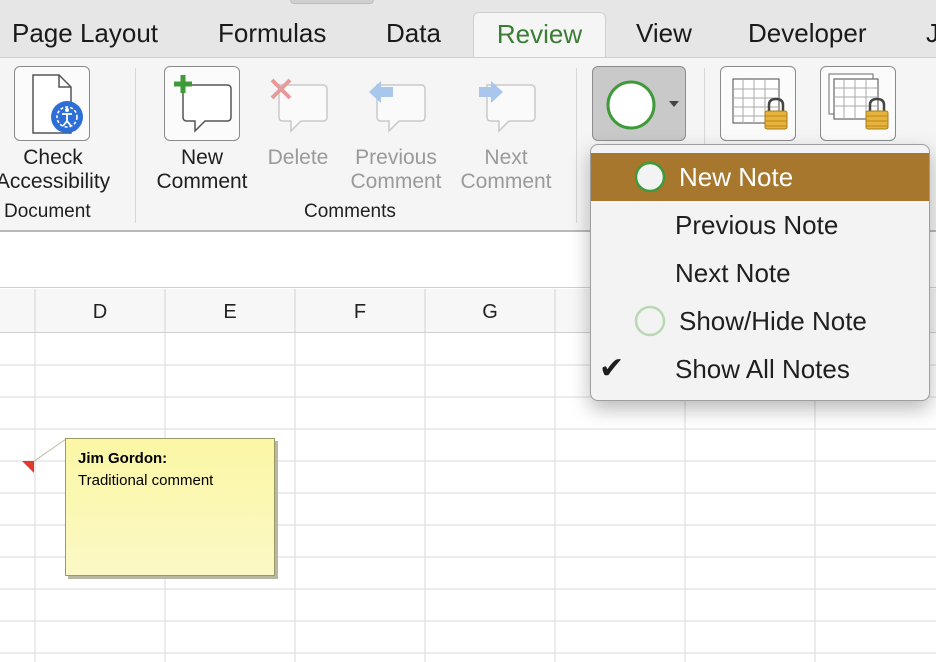 The height and width of the screenshot is (662, 936). Describe the element at coordinates (506, 181) in the screenshot. I see `next-comment-label-2: Comment` at that location.